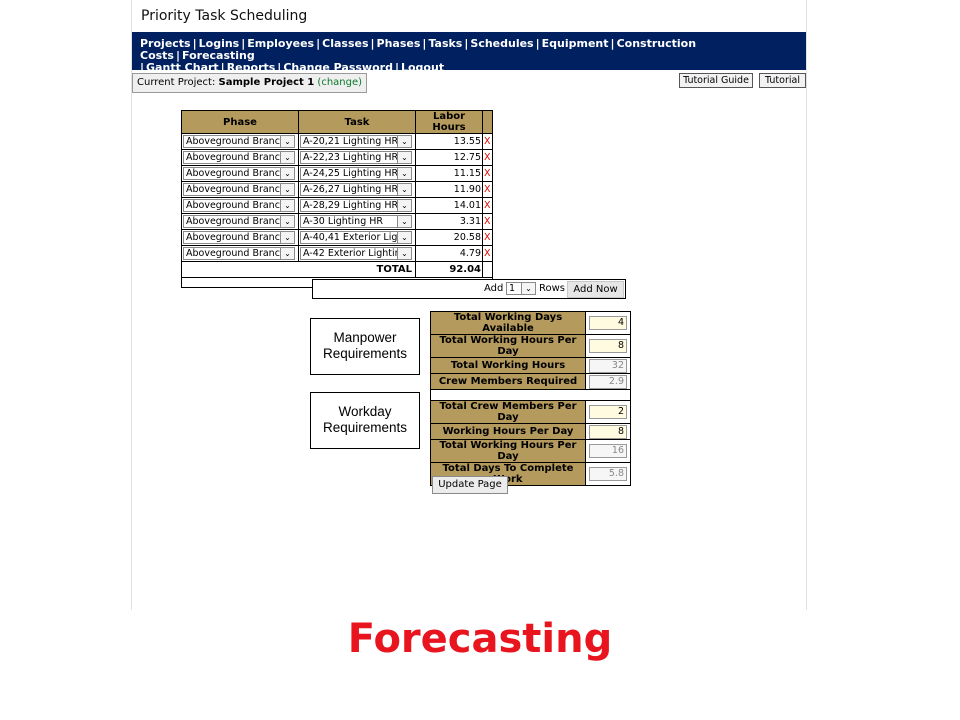 The height and width of the screenshot is (720, 960). What do you see at coordinates (595, 289) in the screenshot?
I see `add-now-button: Add Now` at bounding box center [595, 289].